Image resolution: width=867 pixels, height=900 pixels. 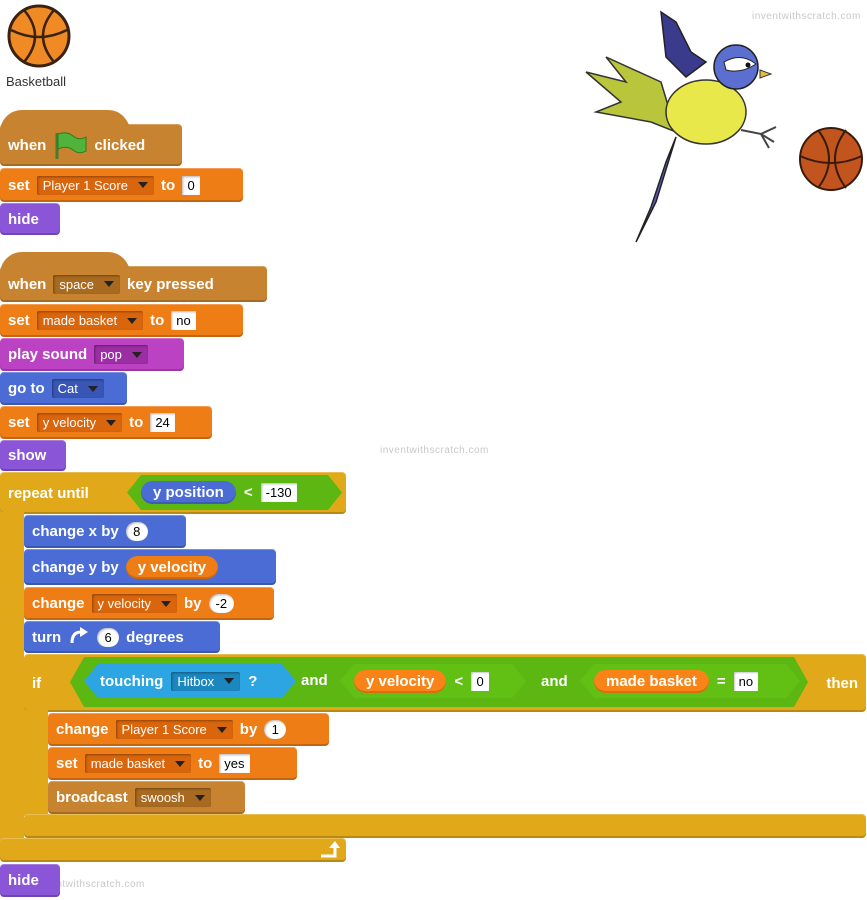 I want to click on message-dropdown: swoosh, so click(x=172, y=797).